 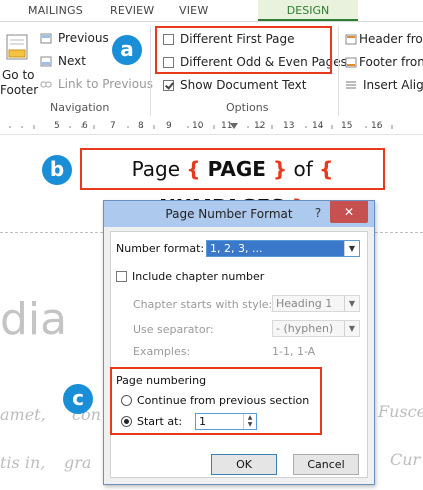 What do you see at coordinates (289, 126) in the screenshot?
I see `ruler-number: 13` at bounding box center [289, 126].